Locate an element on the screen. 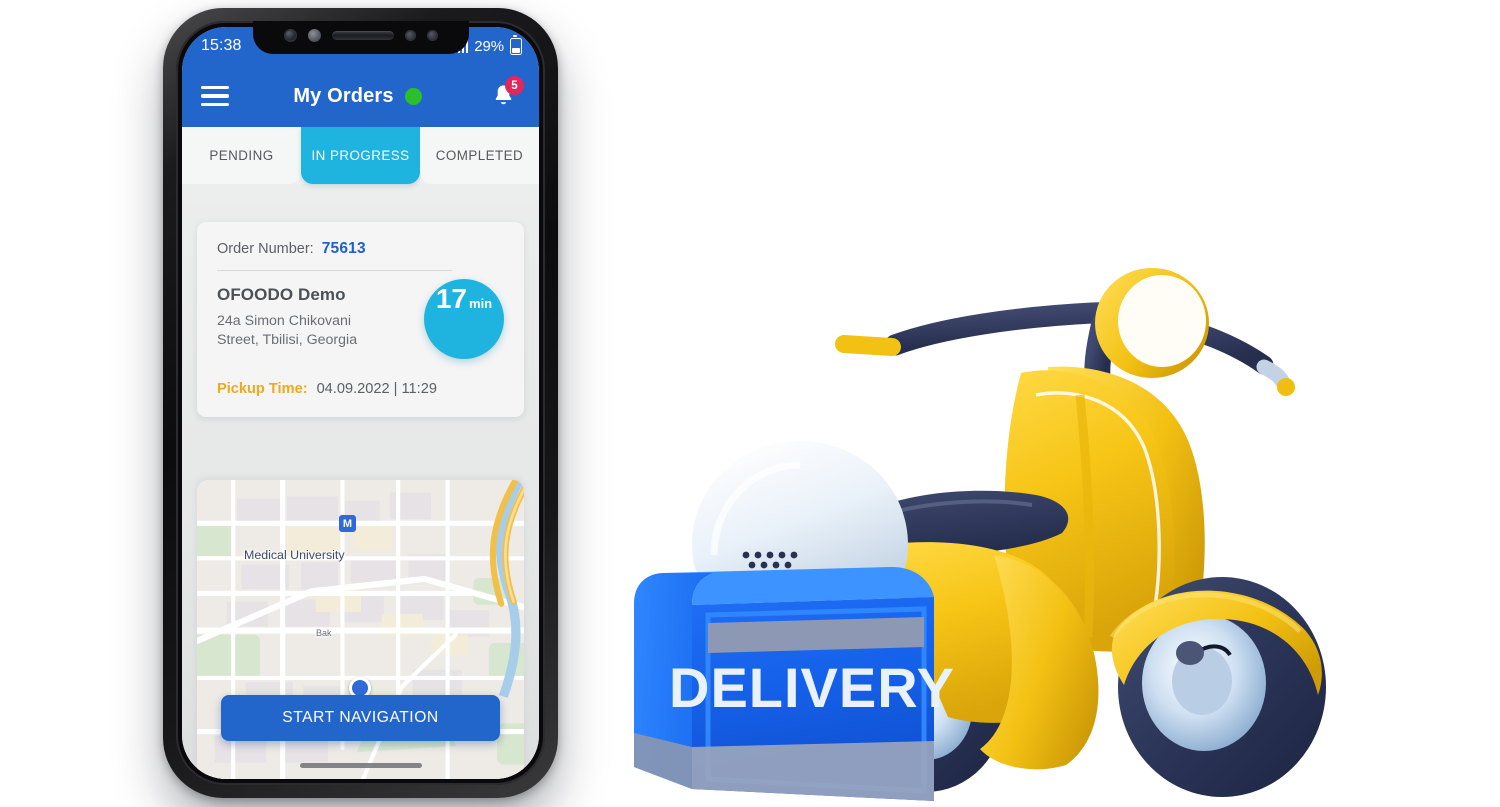  delivery-map: Bak Medical University Tbilisi Zoo M is located at coordinates (360, 629).